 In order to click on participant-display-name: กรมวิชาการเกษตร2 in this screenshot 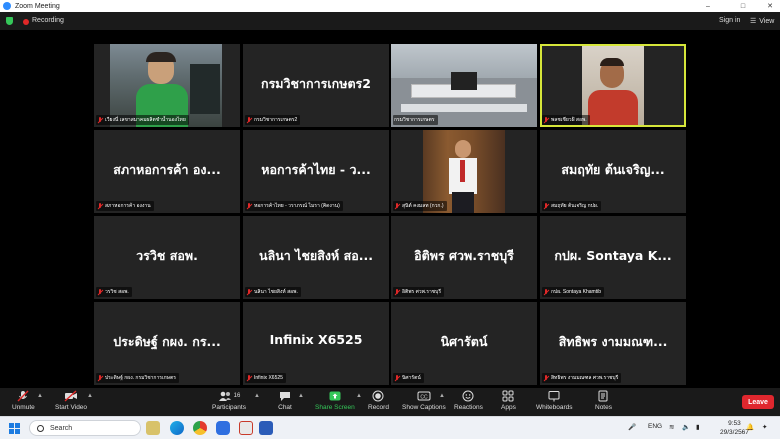, I will do `click(316, 83)`.